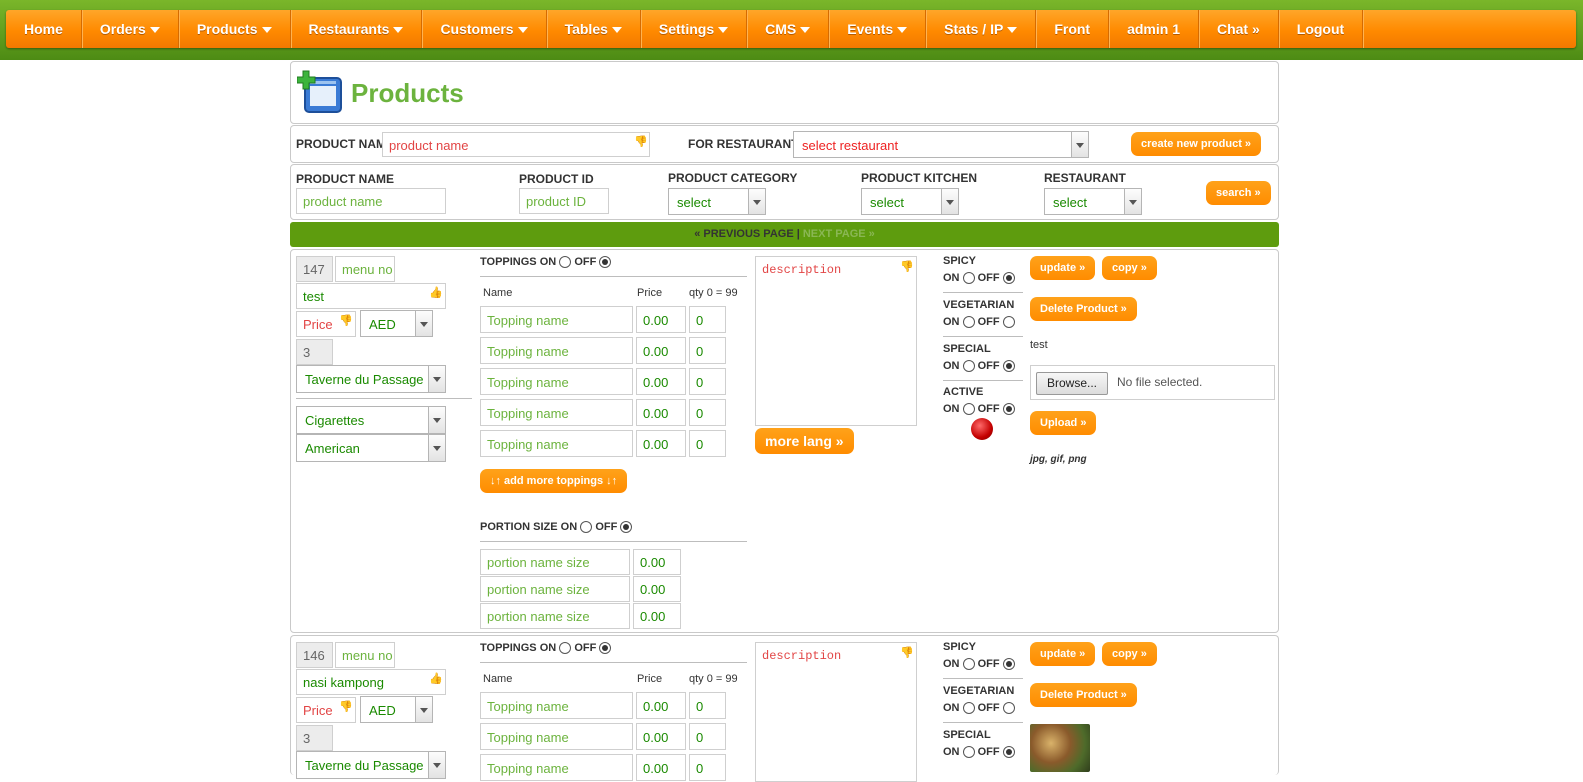 This screenshot has width=1583, height=782. Describe the element at coordinates (44, 29) in the screenshot. I see `nav-item-home: Home` at that location.